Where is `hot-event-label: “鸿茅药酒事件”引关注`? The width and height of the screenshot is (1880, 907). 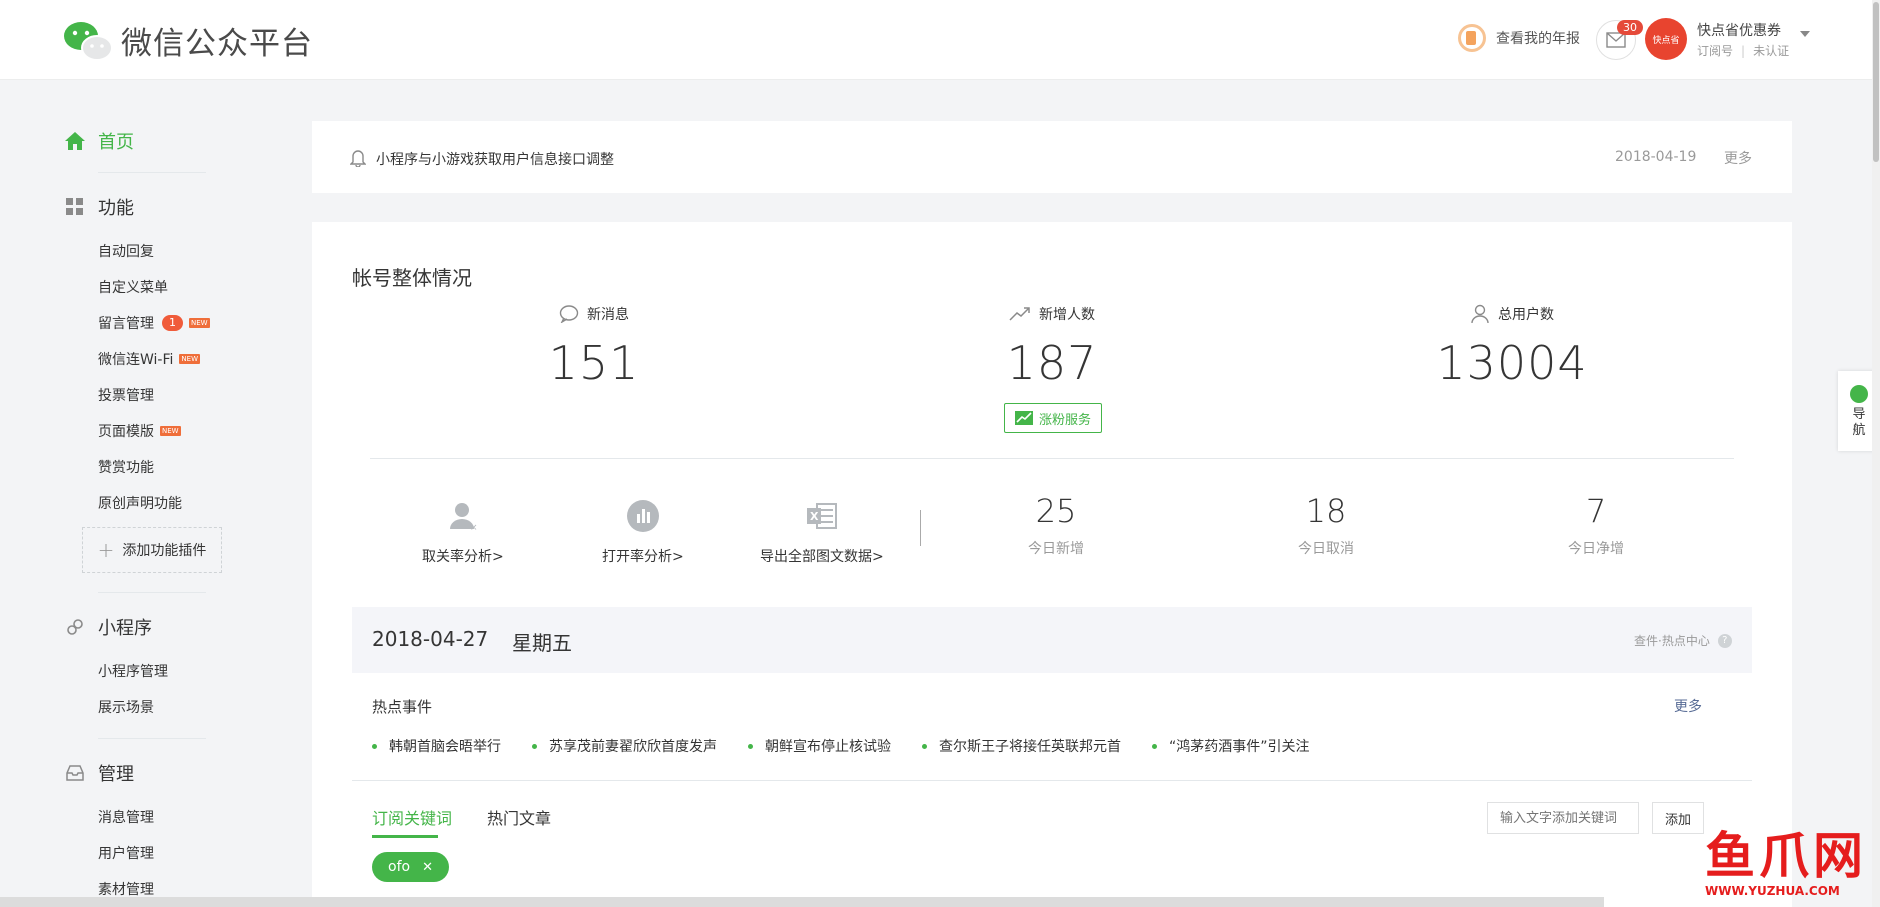
hot-event-label: “鸿茅药酒事件”引关注 is located at coordinates (1239, 747).